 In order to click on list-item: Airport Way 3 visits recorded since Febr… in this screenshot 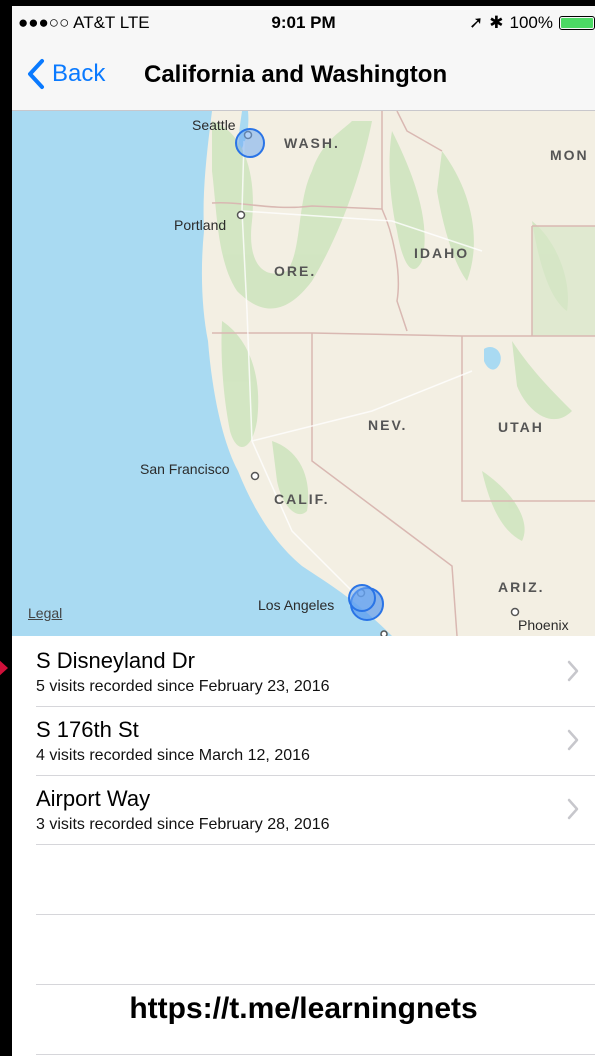, I will do `click(315, 810)`.